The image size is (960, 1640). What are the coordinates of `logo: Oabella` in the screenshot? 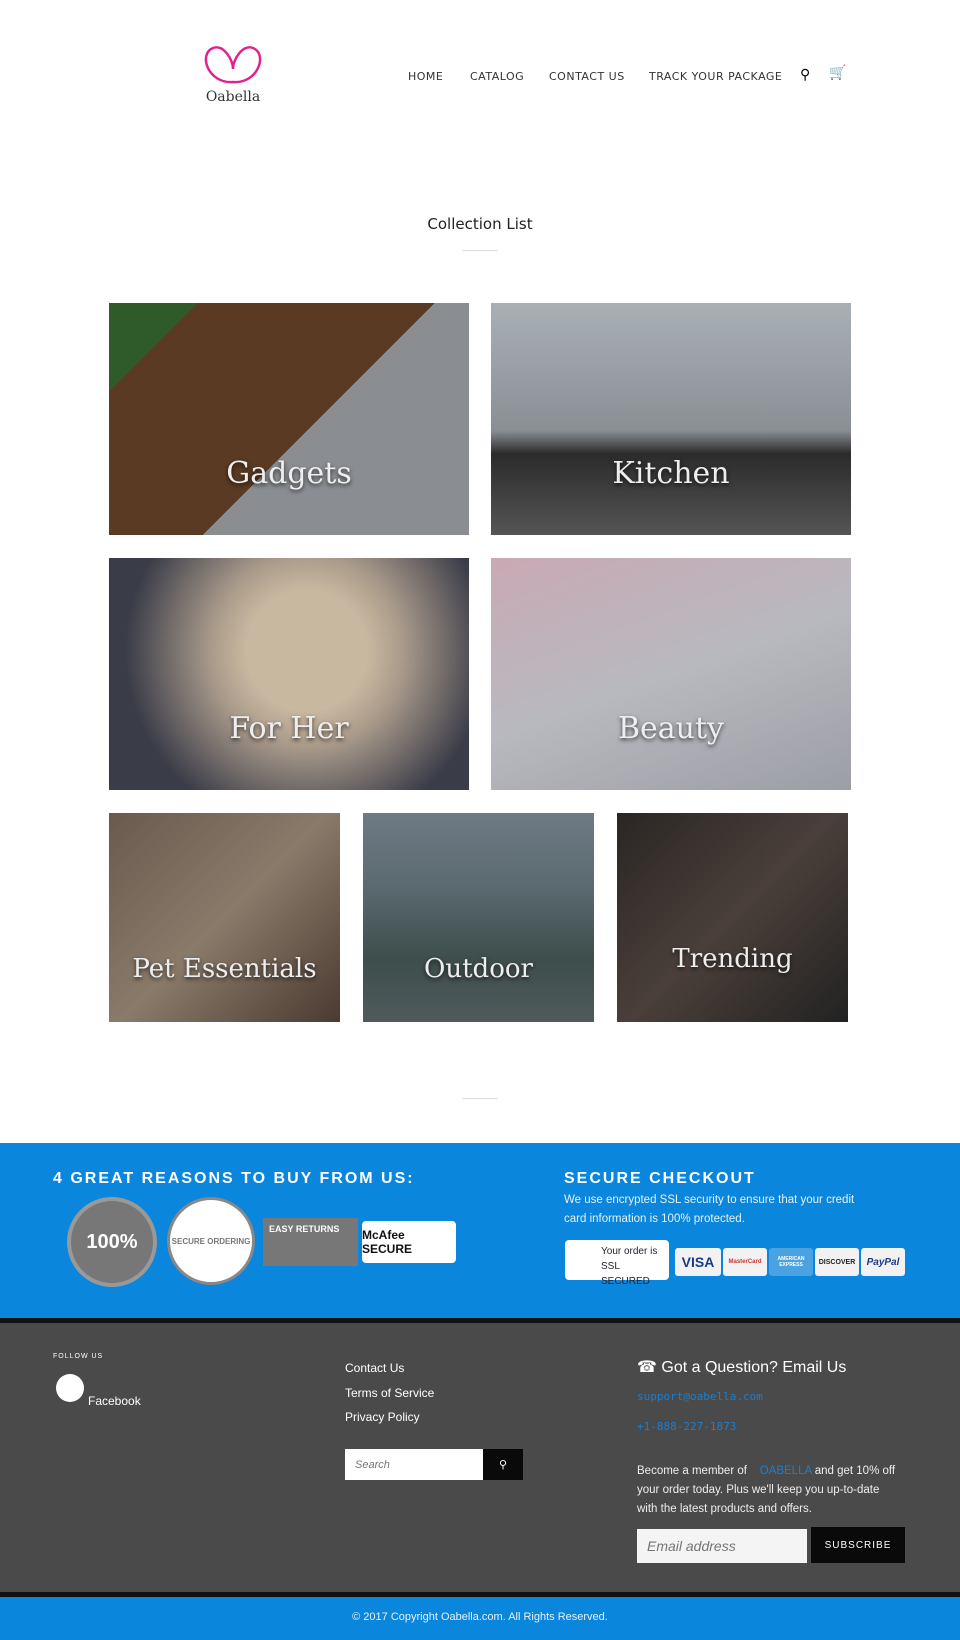 It's located at (233, 75).